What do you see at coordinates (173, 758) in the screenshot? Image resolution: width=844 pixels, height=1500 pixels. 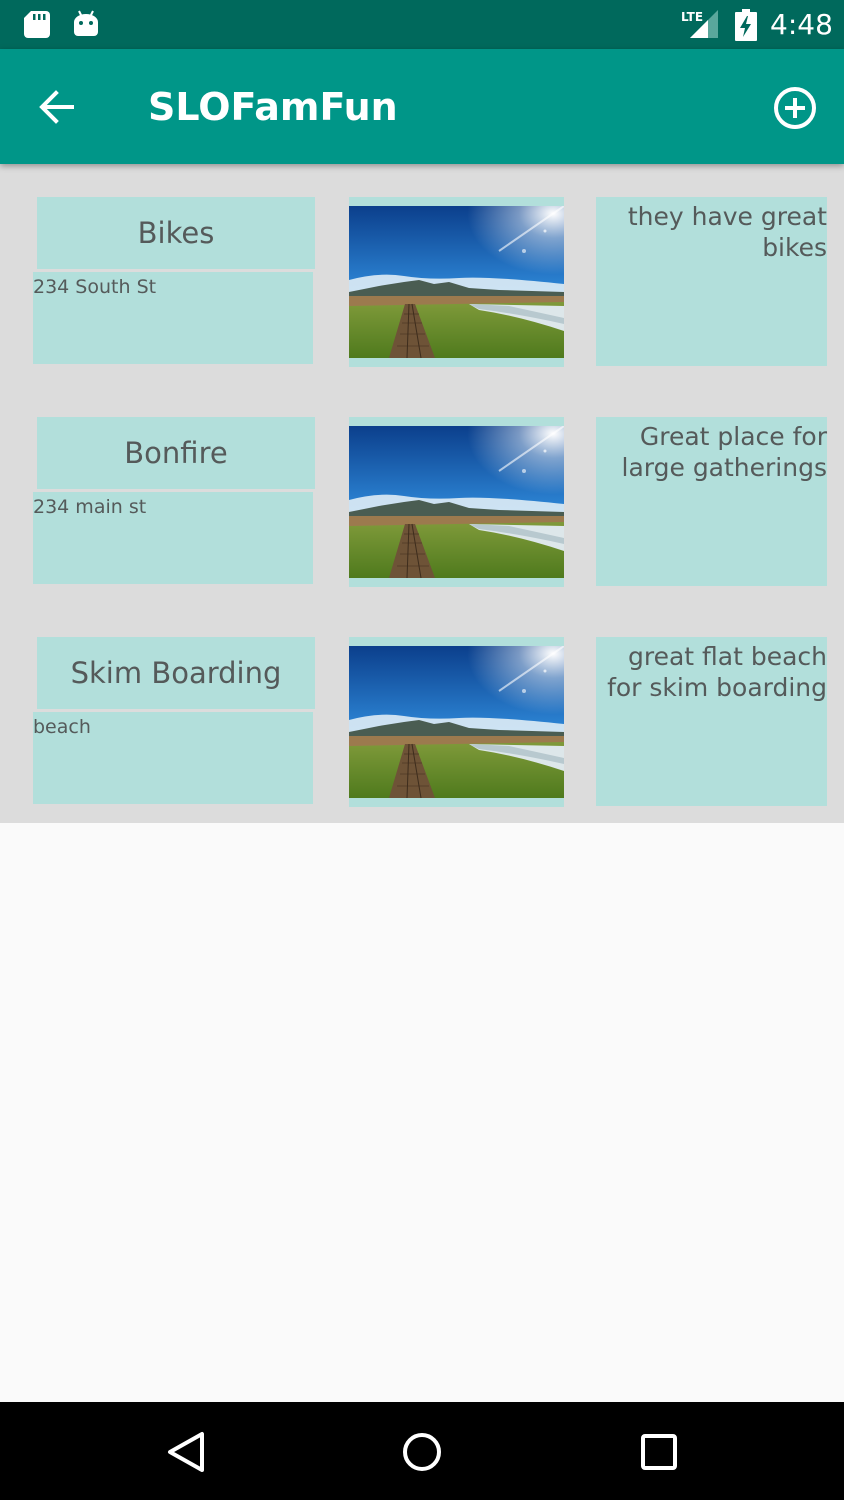 I see `place-address: beach` at bounding box center [173, 758].